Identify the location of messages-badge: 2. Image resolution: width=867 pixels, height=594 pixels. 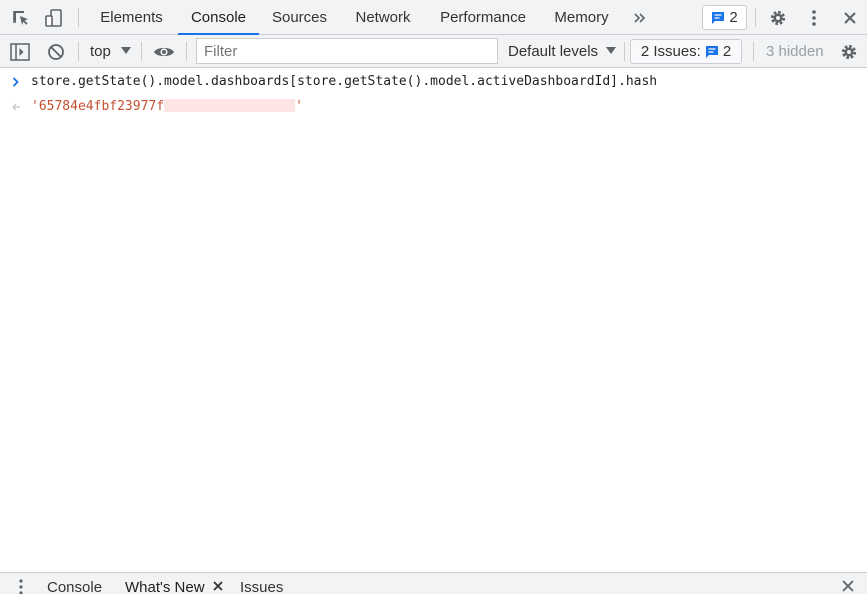
(724, 17).